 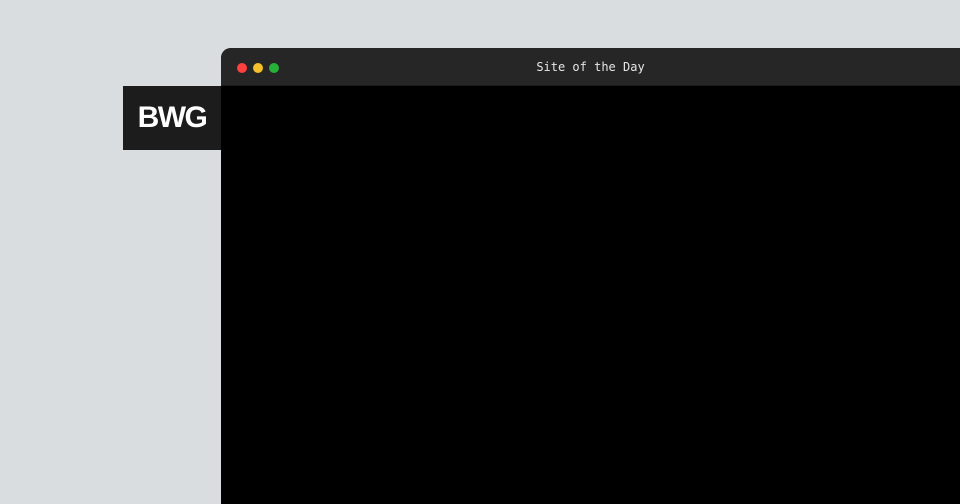 I want to click on brand-logo: BWG, so click(x=172, y=118).